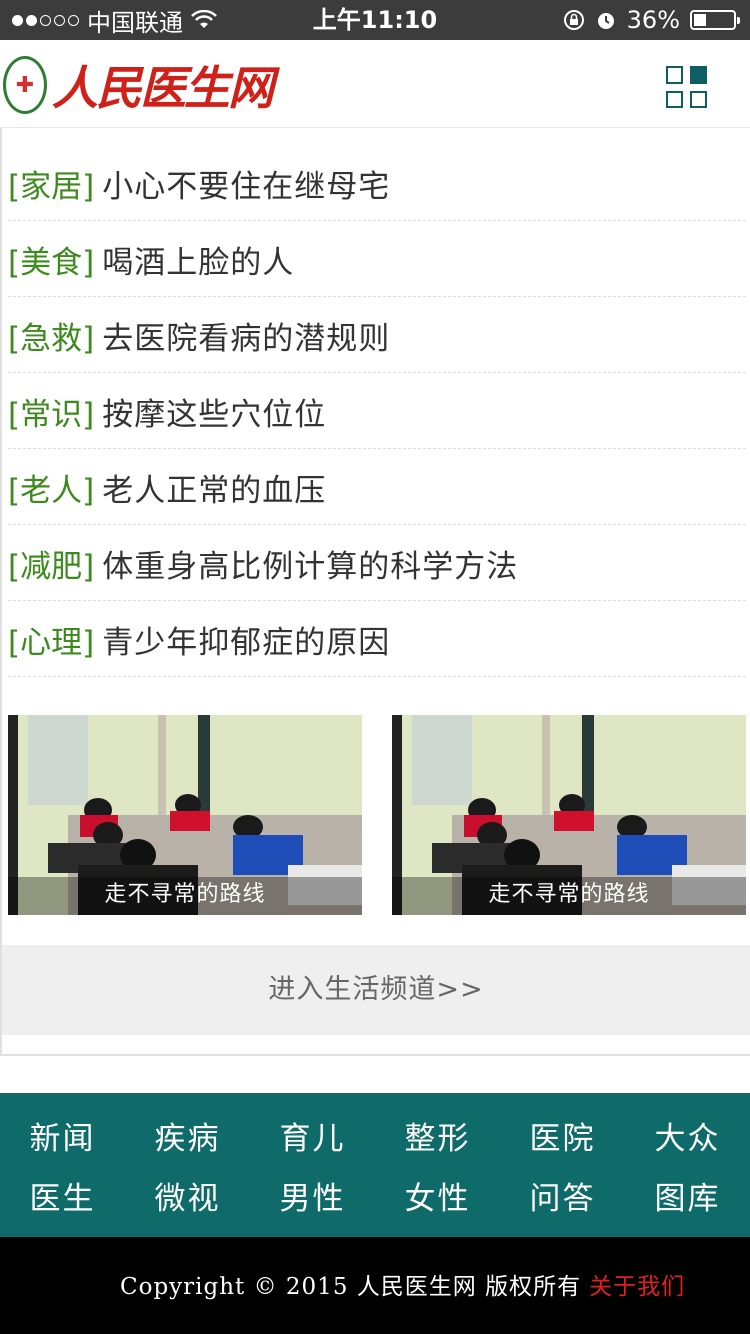  What do you see at coordinates (51, 643) in the screenshot?
I see `news-tag: [心理]` at bounding box center [51, 643].